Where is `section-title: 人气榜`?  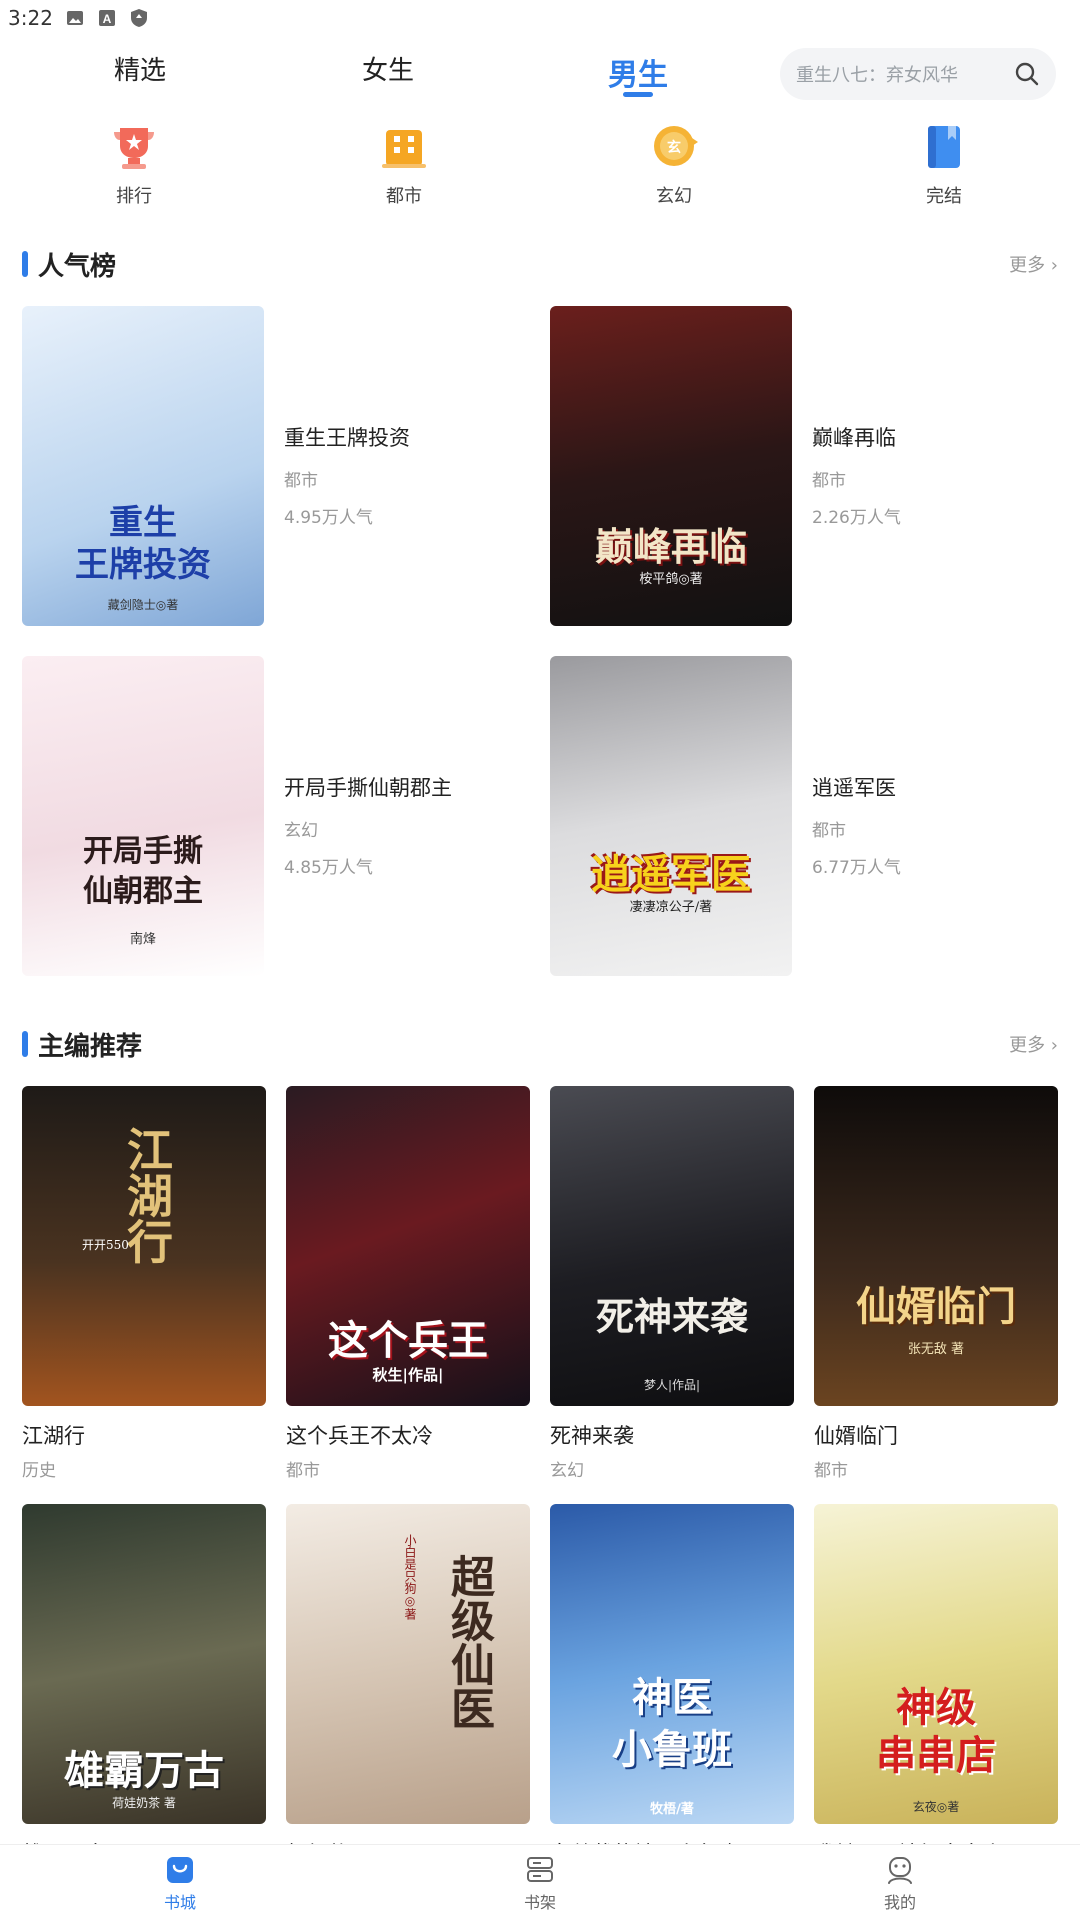 section-title: 人气榜 is located at coordinates (77, 266).